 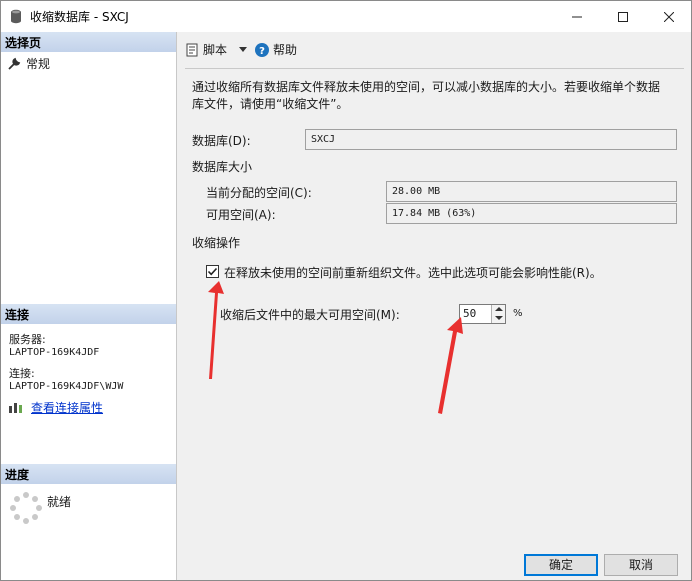 I want to click on stepper-down-icon, so click(x=499, y=318).